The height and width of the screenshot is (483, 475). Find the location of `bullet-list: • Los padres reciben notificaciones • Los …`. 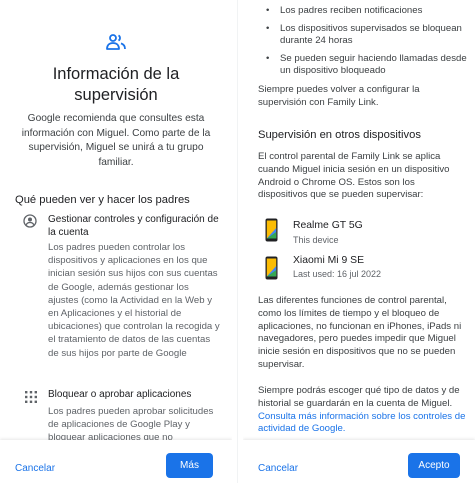

bullet-list: • Los padres reciben notificaciones • Los … is located at coordinates (364, 44).